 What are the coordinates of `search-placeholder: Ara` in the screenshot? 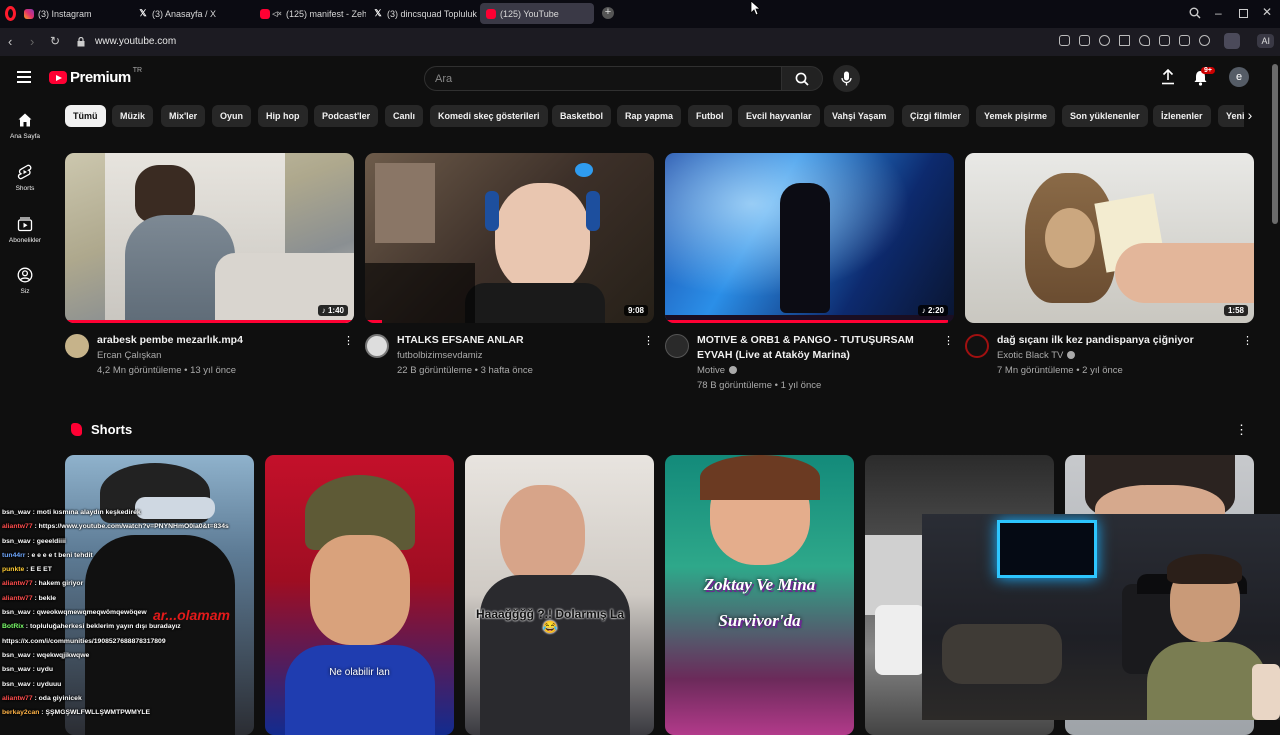 It's located at (444, 78).